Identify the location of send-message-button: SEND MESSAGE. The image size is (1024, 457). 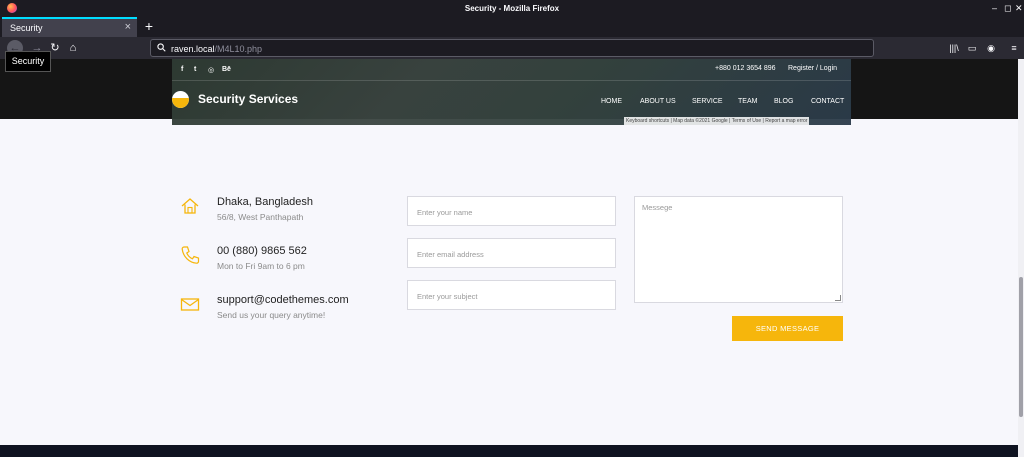
(787, 328).